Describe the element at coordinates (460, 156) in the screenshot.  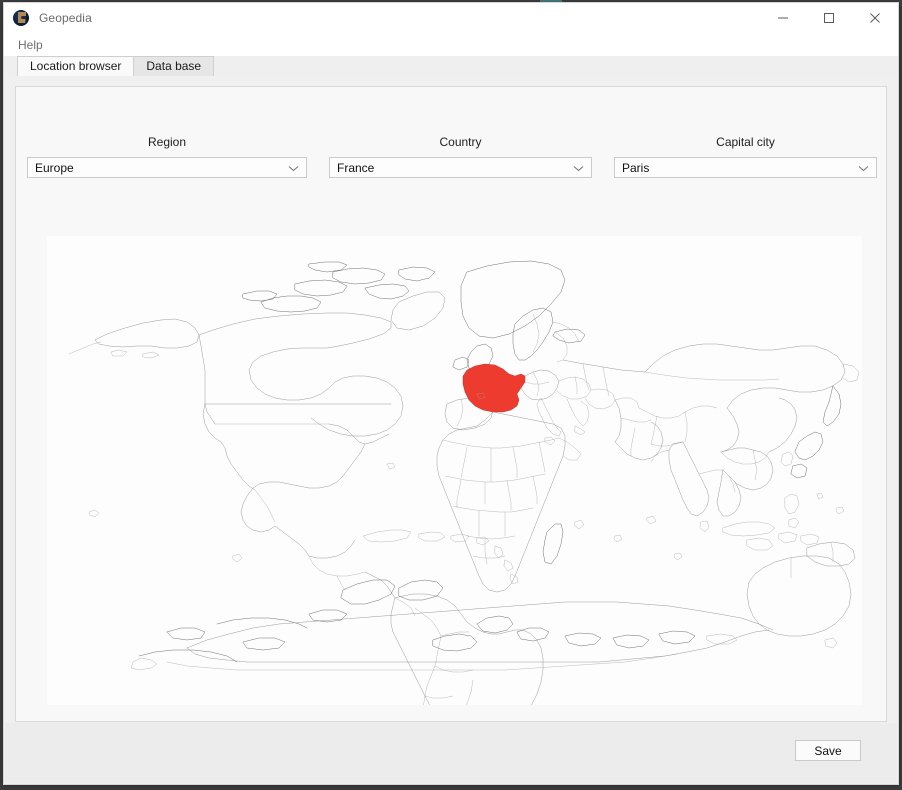
I see `country-selector: Country France` at that location.